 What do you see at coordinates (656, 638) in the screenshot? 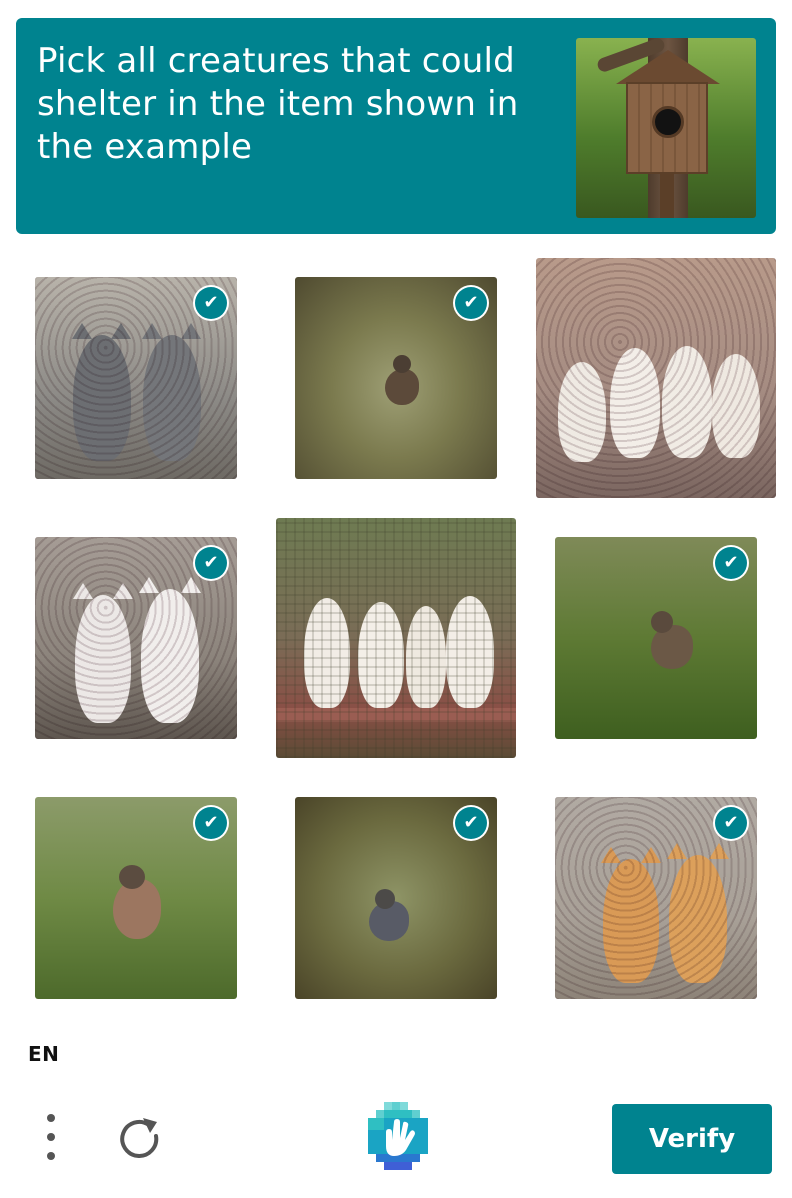
I see `image-tile-6: ✔` at bounding box center [656, 638].